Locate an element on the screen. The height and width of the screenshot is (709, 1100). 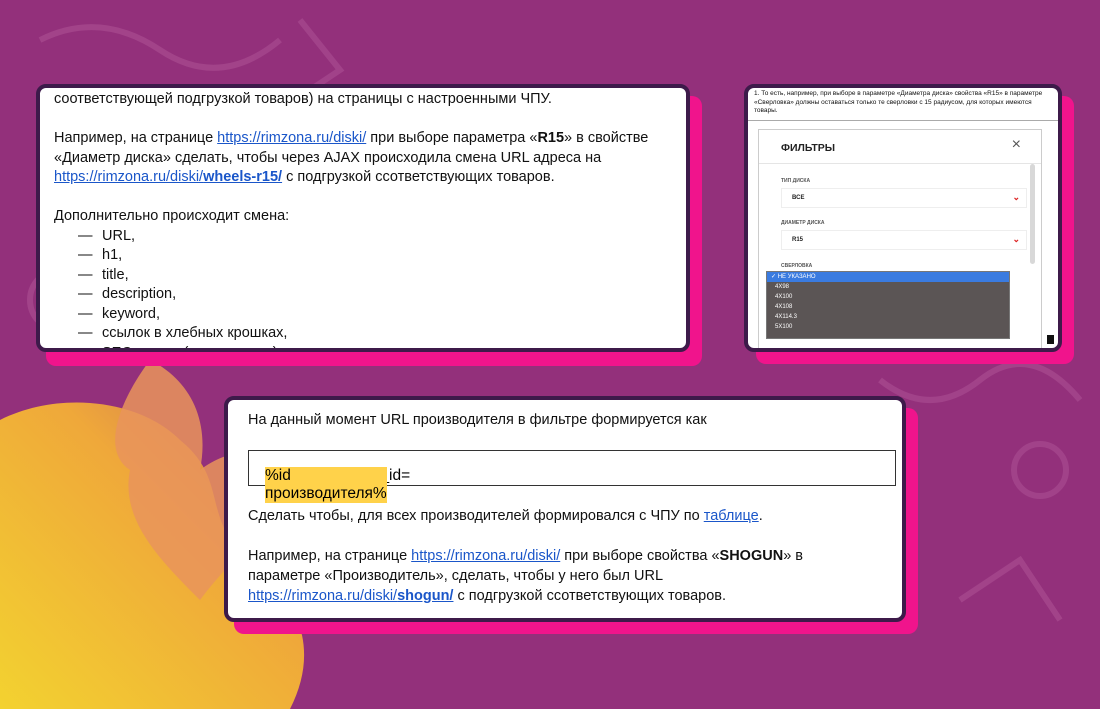
list-item: URL, is located at coordinates (377, 237).